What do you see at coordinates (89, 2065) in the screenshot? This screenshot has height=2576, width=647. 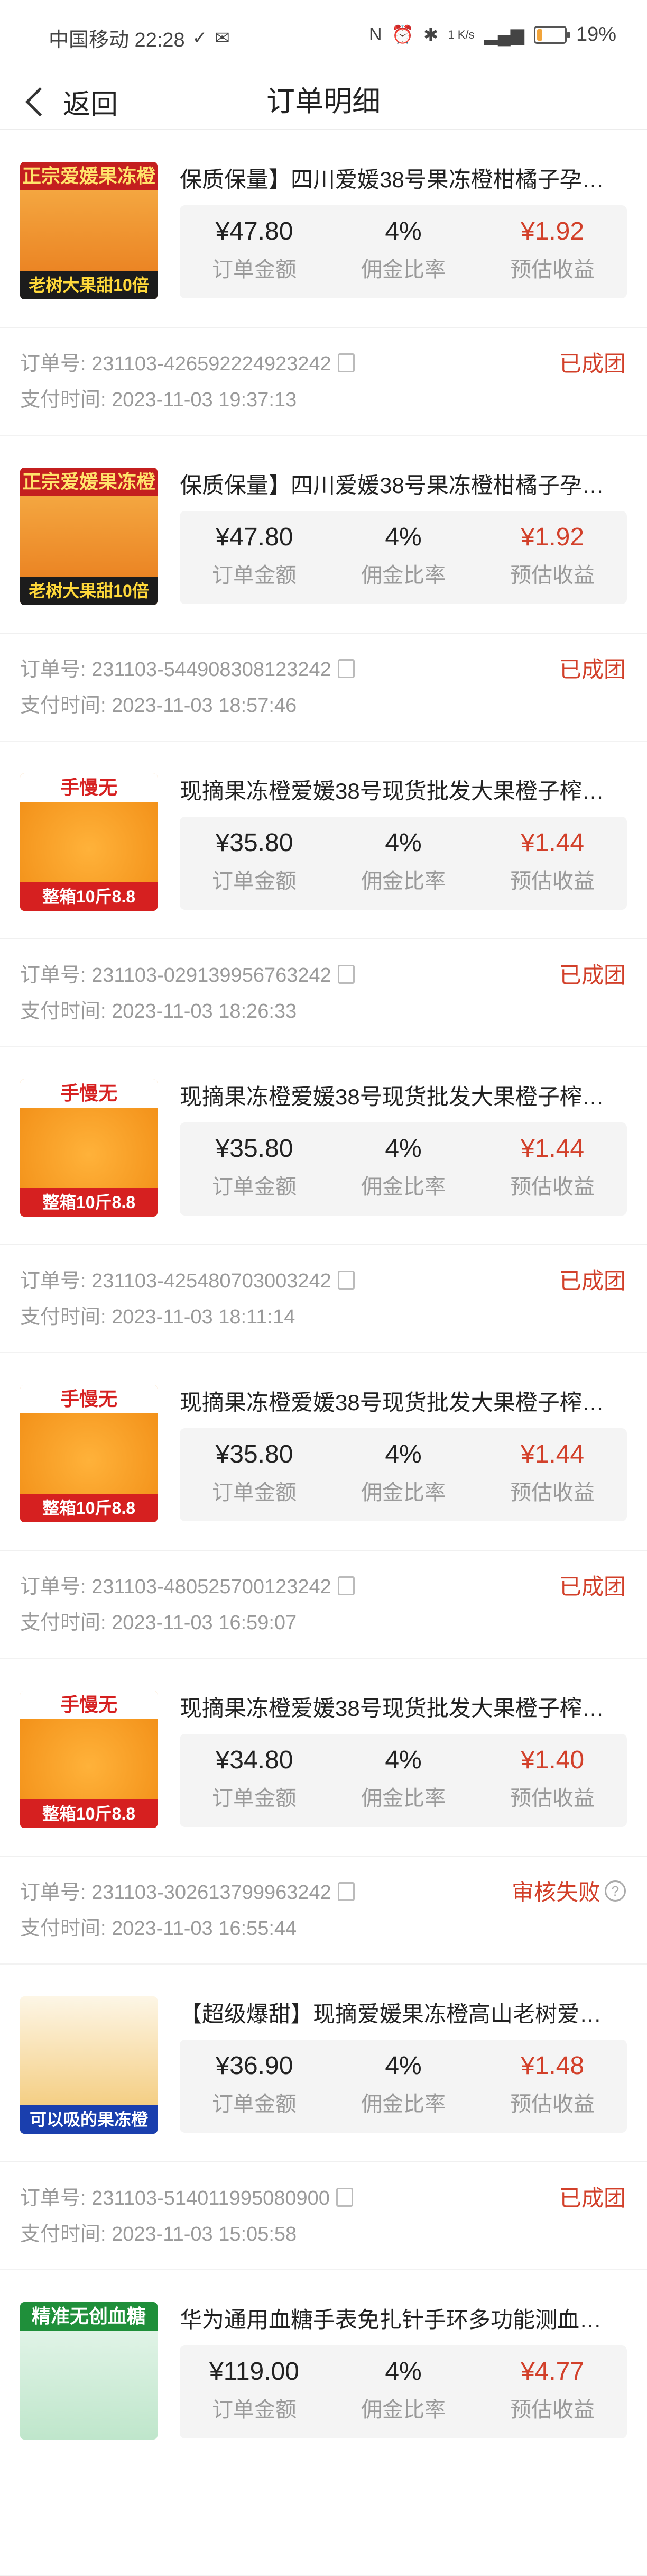 I see `product-thumbnail: 可以吸的果冻橙` at bounding box center [89, 2065].